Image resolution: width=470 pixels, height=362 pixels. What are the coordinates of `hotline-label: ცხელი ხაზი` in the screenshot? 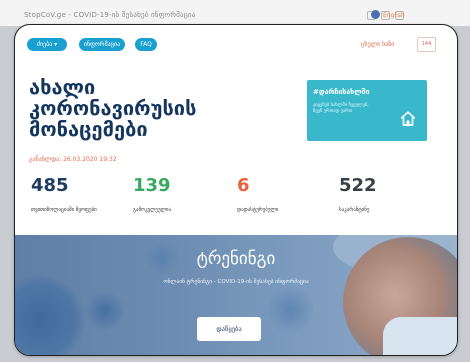 It's located at (378, 44).